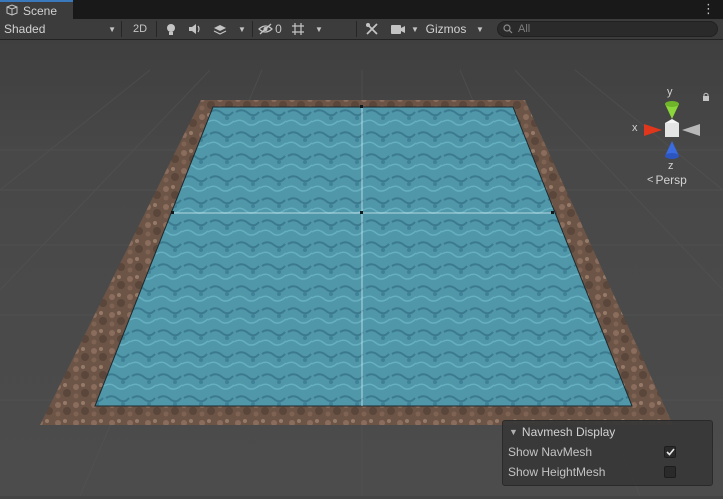  Describe the element at coordinates (670, 472) in the screenshot. I see `show-heightmesh-checkbox` at that location.